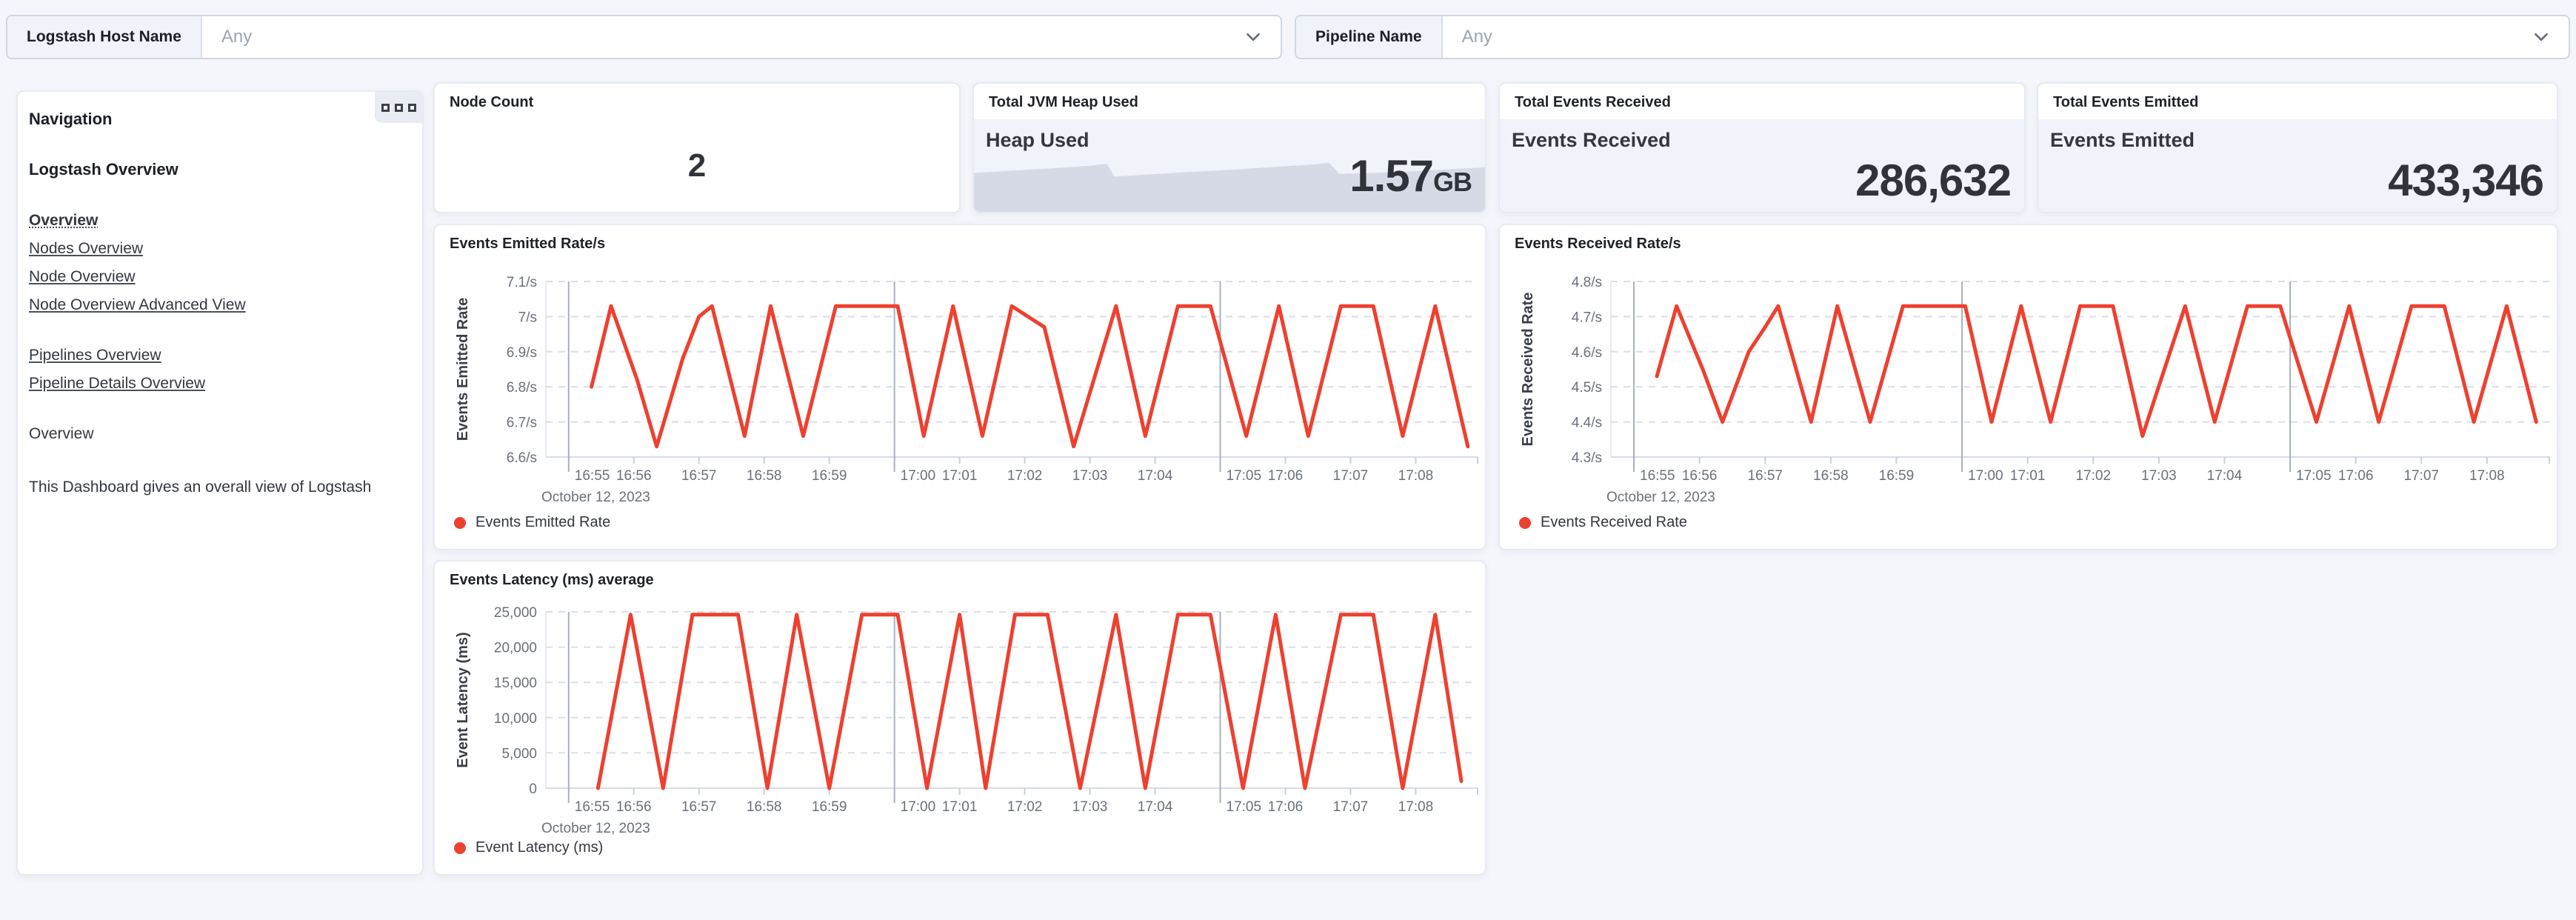 The image size is (2576, 920). I want to click on panel-options-button, so click(398, 107).